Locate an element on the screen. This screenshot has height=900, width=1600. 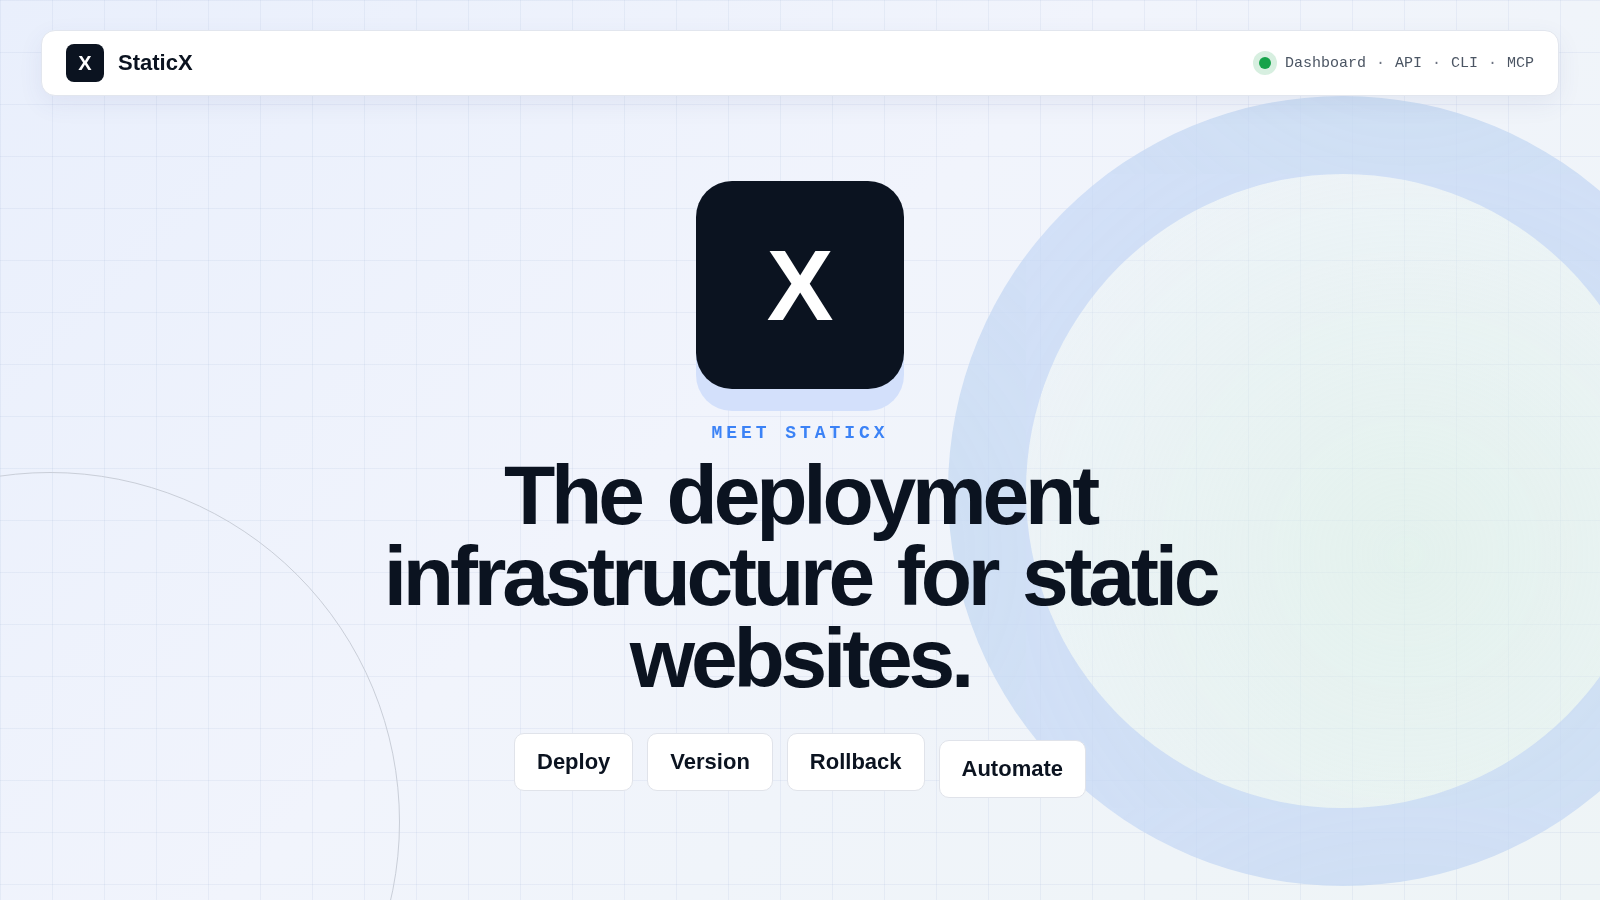
brand-name: StaticX is located at coordinates (155, 63).